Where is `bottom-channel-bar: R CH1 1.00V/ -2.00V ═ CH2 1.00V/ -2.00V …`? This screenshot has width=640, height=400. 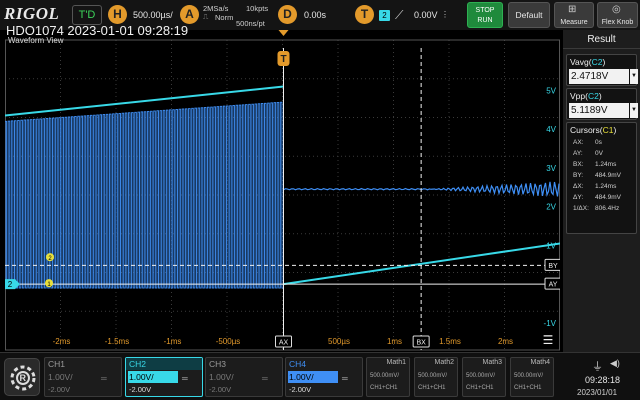 bottom-channel-bar: R CH1 1.00V/ -2.00V ═ CH2 1.00V/ -2.00V … is located at coordinates (320, 376).